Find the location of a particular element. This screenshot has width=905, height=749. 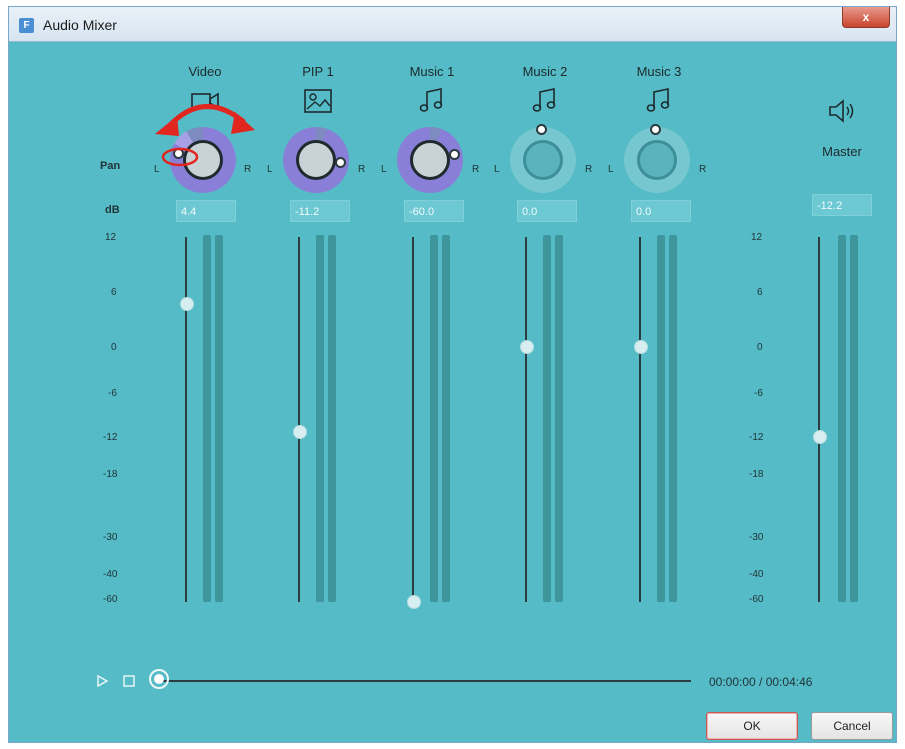

db-value: -60.0 is located at coordinates (434, 211).